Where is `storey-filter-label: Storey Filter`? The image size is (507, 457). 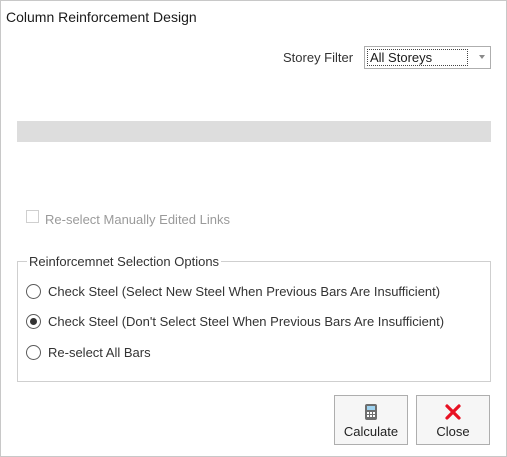
storey-filter-label: Storey Filter is located at coordinates (318, 57).